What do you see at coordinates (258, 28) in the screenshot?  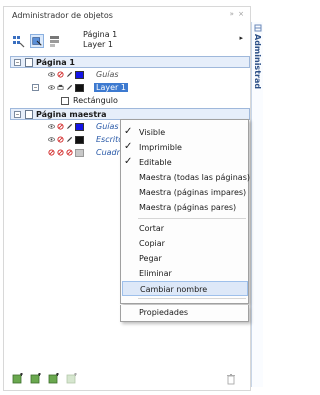 I see `docker-pin-icon` at bounding box center [258, 28].